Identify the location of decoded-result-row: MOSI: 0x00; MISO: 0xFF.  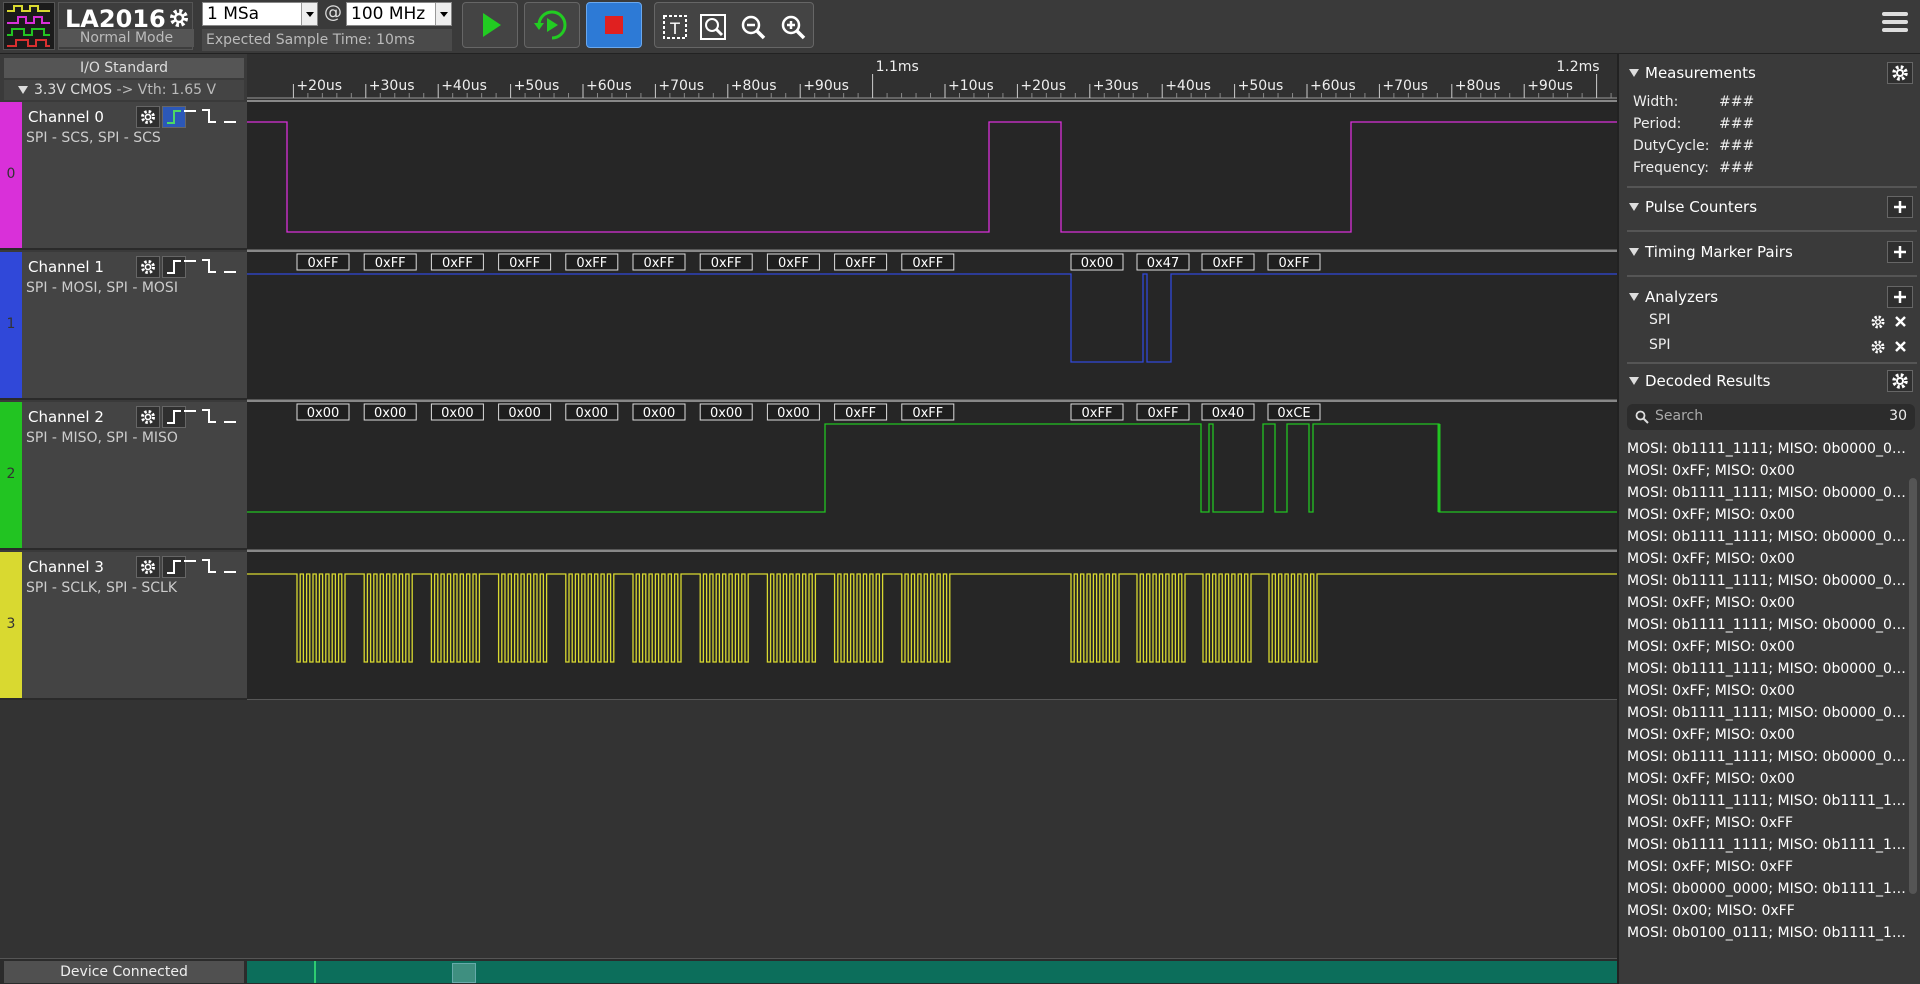
(1767, 911).